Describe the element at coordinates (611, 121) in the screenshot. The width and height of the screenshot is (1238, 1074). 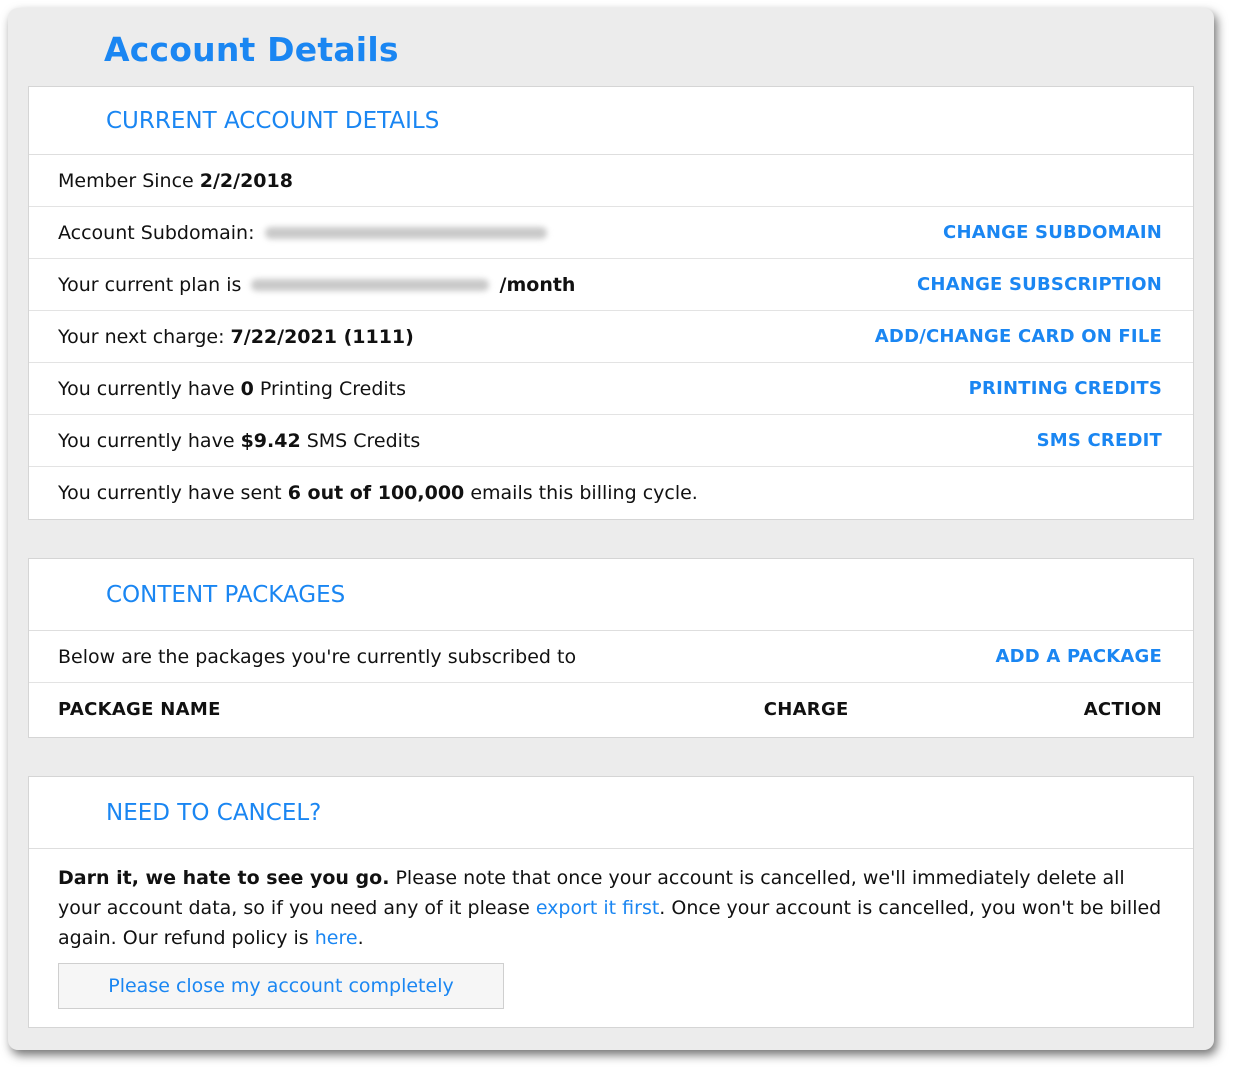
I see `current-account-header: CURRENT ACCOUNT DETAILS` at that location.